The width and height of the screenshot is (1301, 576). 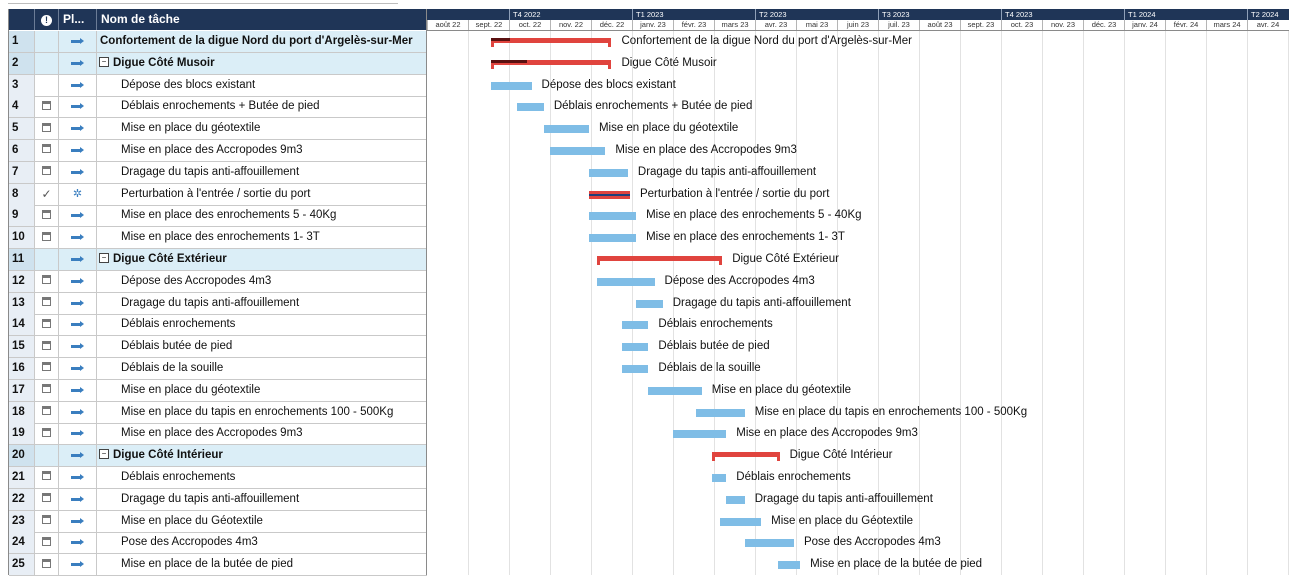 What do you see at coordinates (77, 281) in the screenshot?
I see `auto-schedule-icon` at bounding box center [77, 281].